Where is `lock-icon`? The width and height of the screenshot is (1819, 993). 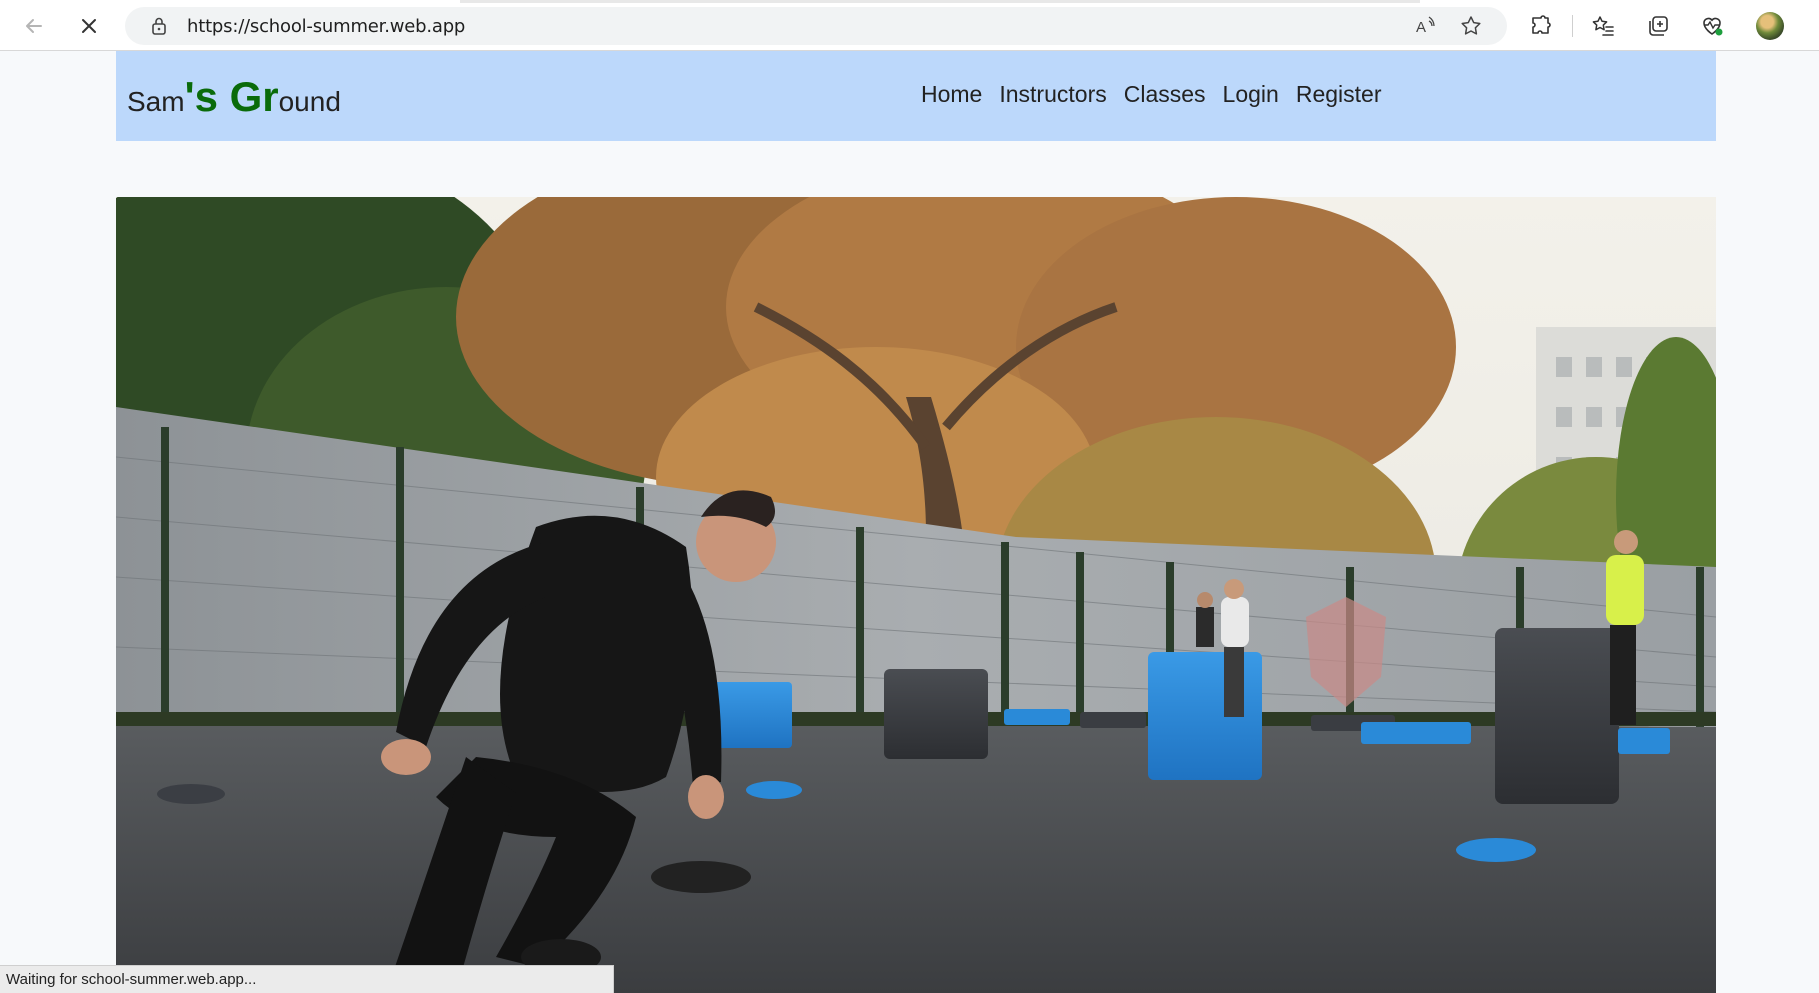 lock-icon is located at coordinates (159, 26).